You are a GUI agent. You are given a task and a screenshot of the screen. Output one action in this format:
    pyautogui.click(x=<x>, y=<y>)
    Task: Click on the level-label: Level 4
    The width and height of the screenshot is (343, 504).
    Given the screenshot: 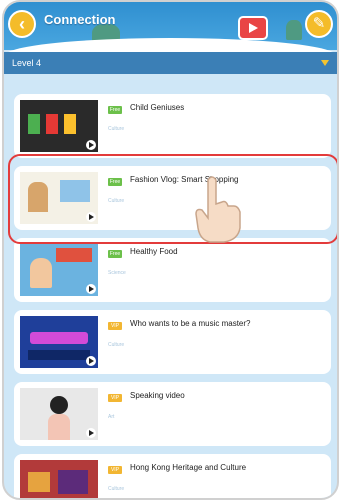 What is the action you would take?
    pyautogui.click(x=27, y=63)
    